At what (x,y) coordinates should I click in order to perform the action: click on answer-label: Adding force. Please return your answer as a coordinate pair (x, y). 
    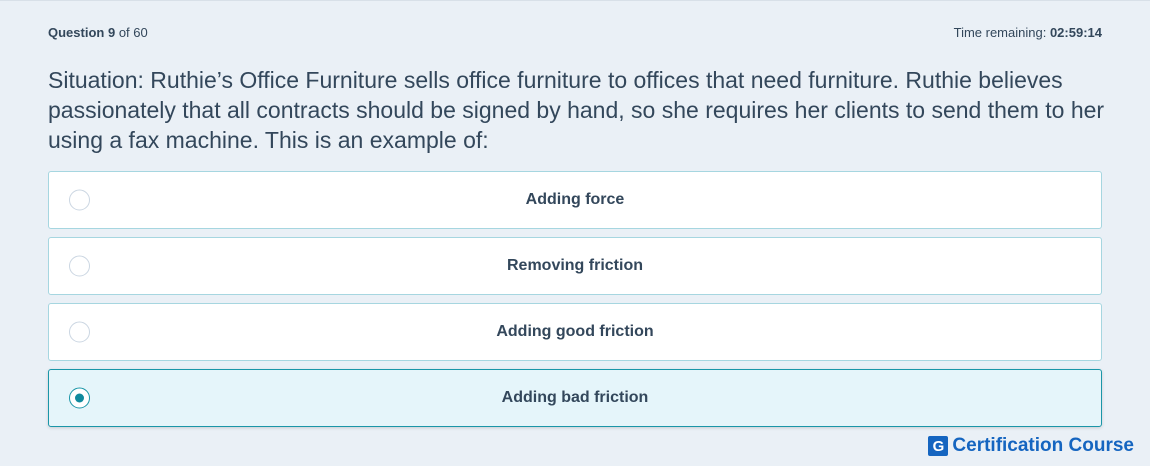
    Looking at the image, I should click on (575, 199).